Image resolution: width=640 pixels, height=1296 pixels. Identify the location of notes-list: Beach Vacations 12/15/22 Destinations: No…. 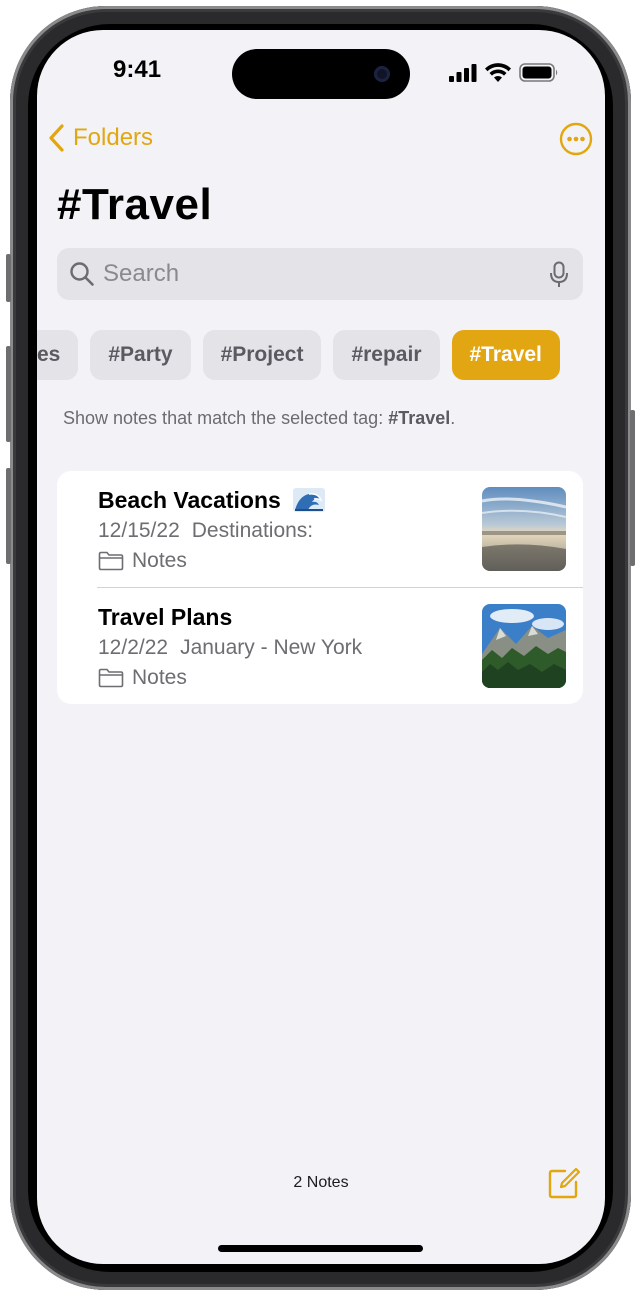
(320, 587).